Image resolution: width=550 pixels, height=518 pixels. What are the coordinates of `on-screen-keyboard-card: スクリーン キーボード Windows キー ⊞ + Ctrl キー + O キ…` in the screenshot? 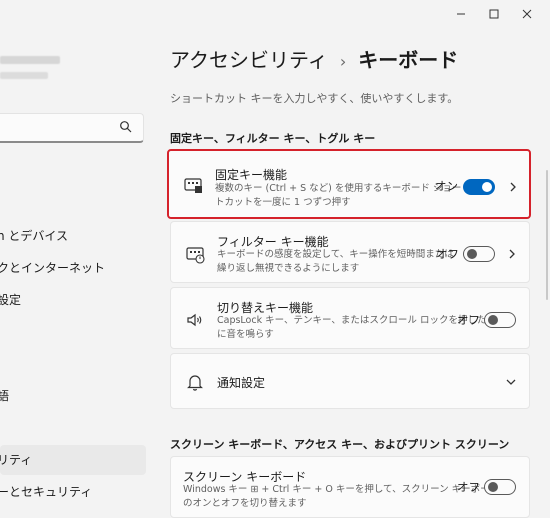 It's located at (350, 487).